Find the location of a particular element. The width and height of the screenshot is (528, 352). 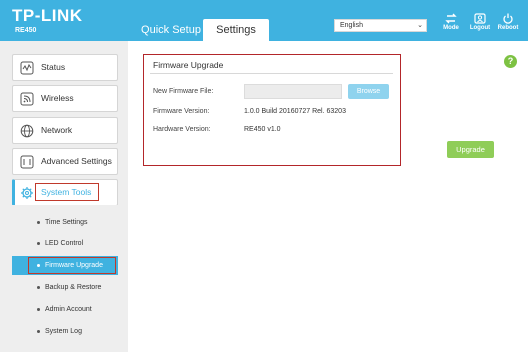

submenu-item-label: Time Settings is located at coordinates (66, 222).